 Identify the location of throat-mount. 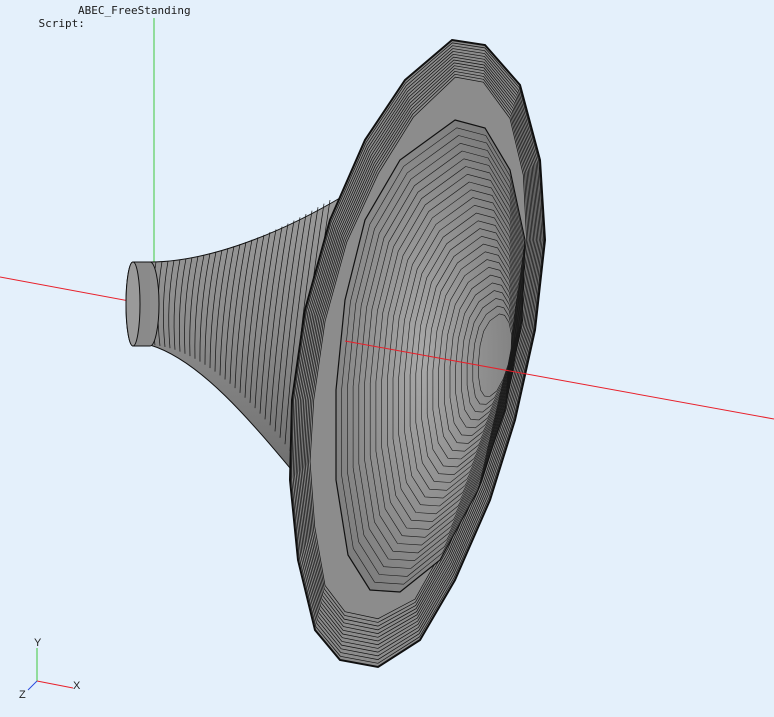
(142, 304).